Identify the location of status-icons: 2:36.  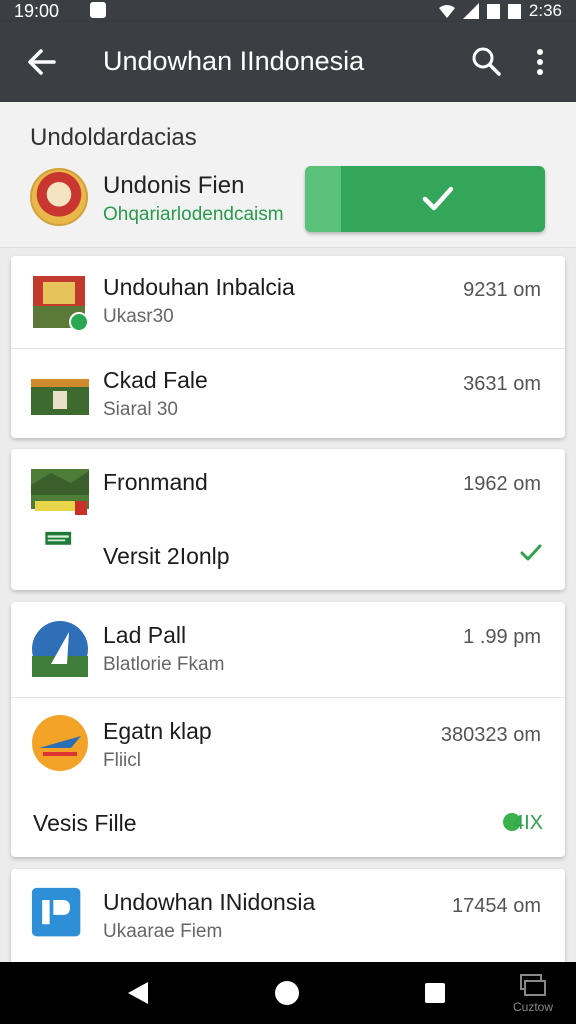
(500, 11).